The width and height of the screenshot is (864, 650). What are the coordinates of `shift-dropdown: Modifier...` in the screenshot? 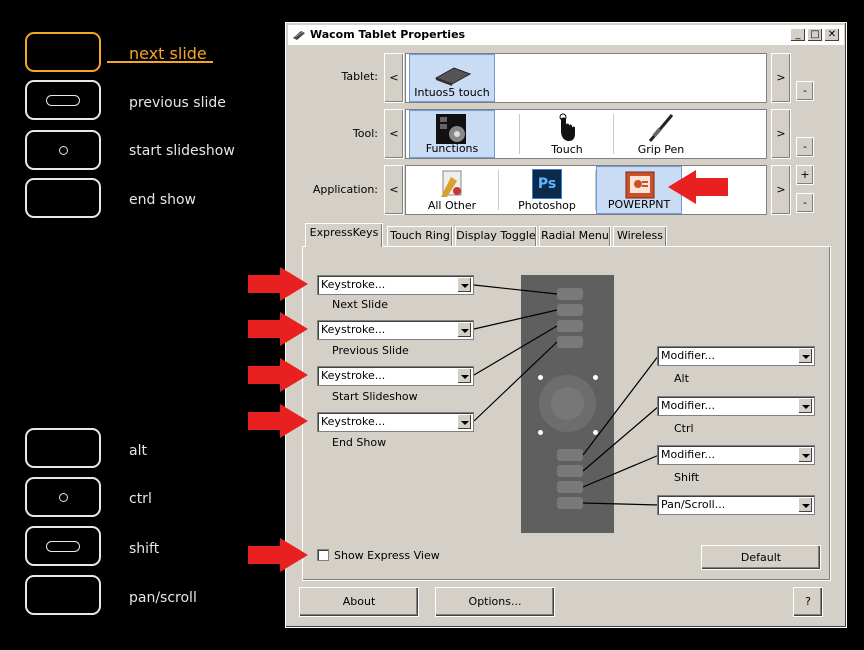 It's located at (736, 455).